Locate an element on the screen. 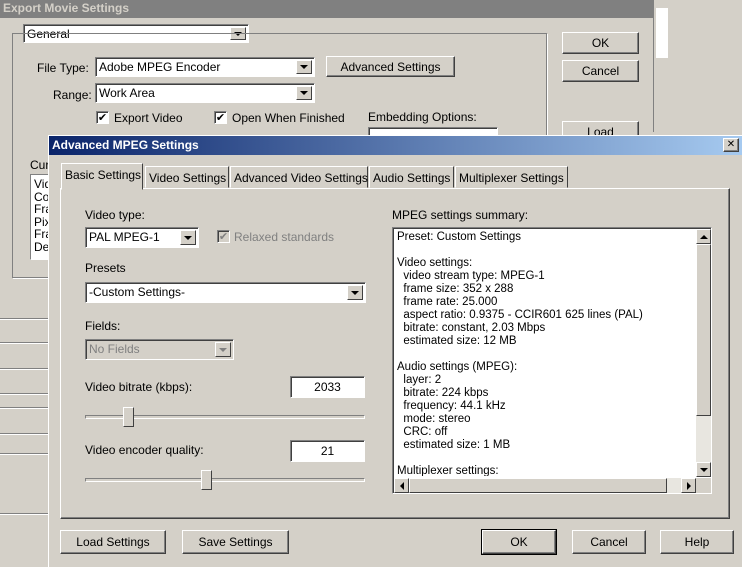 The height and width of the screenshot is (567, 742). export-cancel-button: Cancel is located at coordinates (600, 71).